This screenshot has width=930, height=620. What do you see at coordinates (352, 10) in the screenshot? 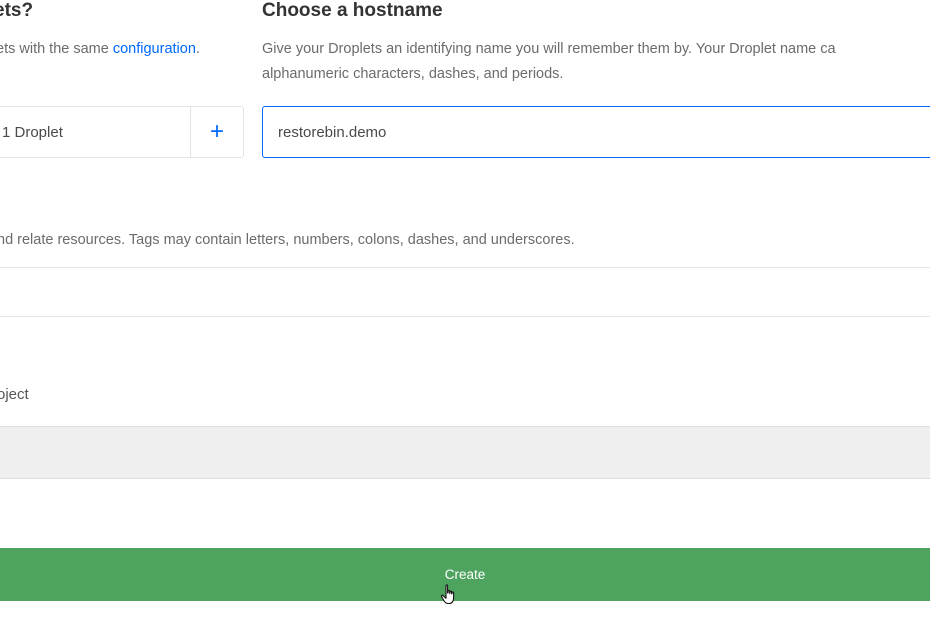
I see `hostname-heading: Choose a hostname` at bounding box center [352, 10].